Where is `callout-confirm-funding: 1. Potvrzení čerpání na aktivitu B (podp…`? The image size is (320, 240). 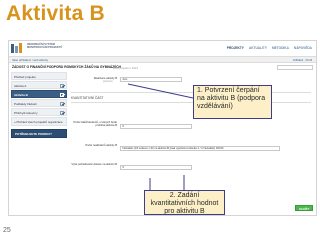
callout-confirm-funding: 1. Potvrzení čerpání na aktivitu B (podp… is located at coordinates (232, 102).